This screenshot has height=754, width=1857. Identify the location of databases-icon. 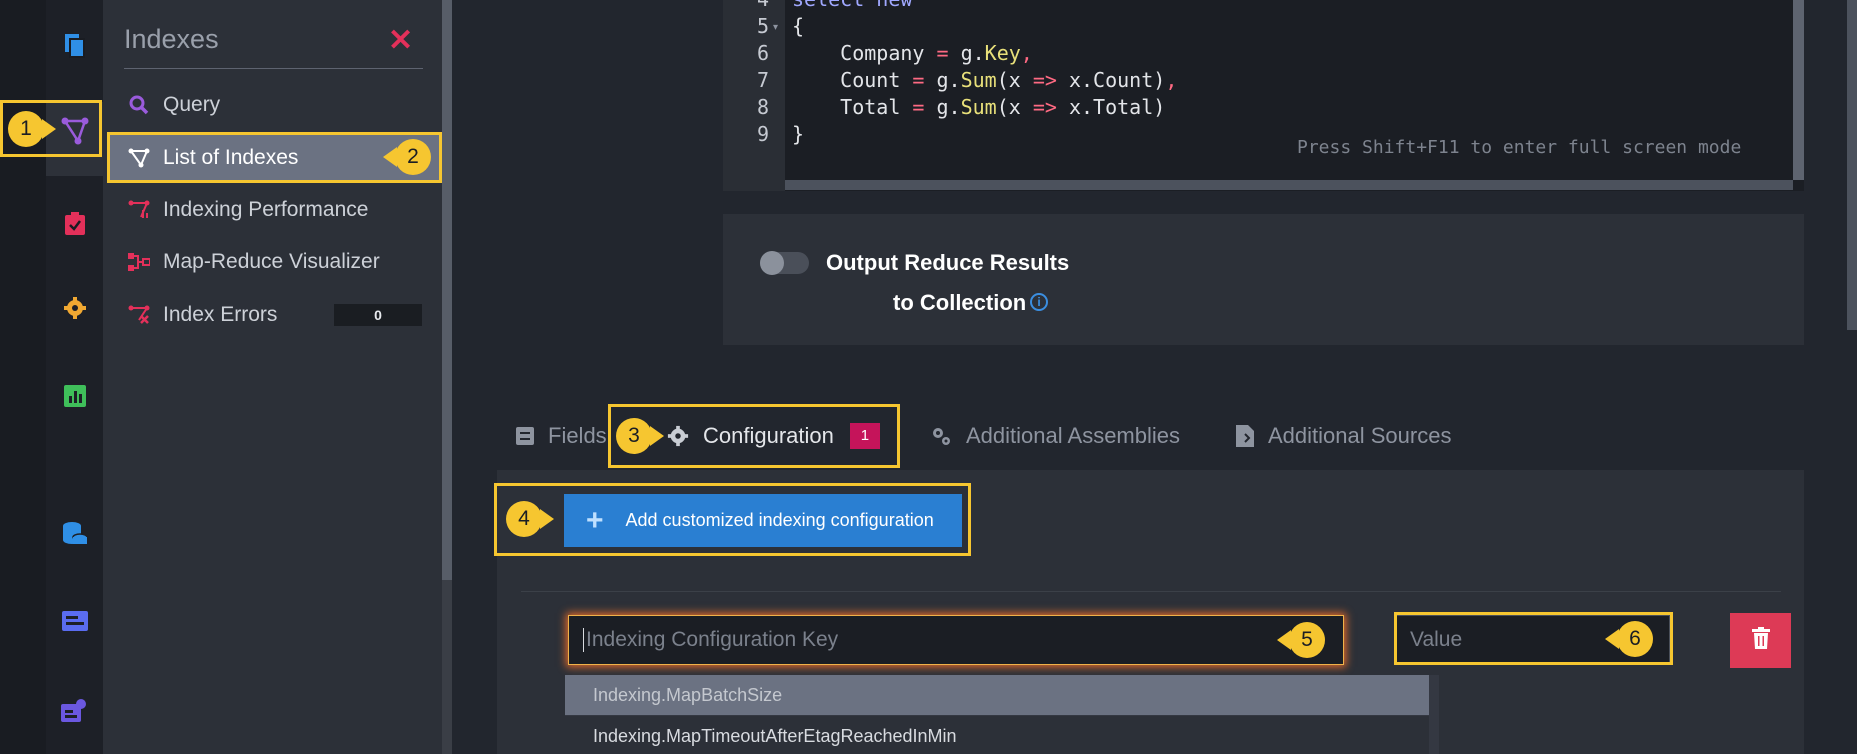
(75, 534).